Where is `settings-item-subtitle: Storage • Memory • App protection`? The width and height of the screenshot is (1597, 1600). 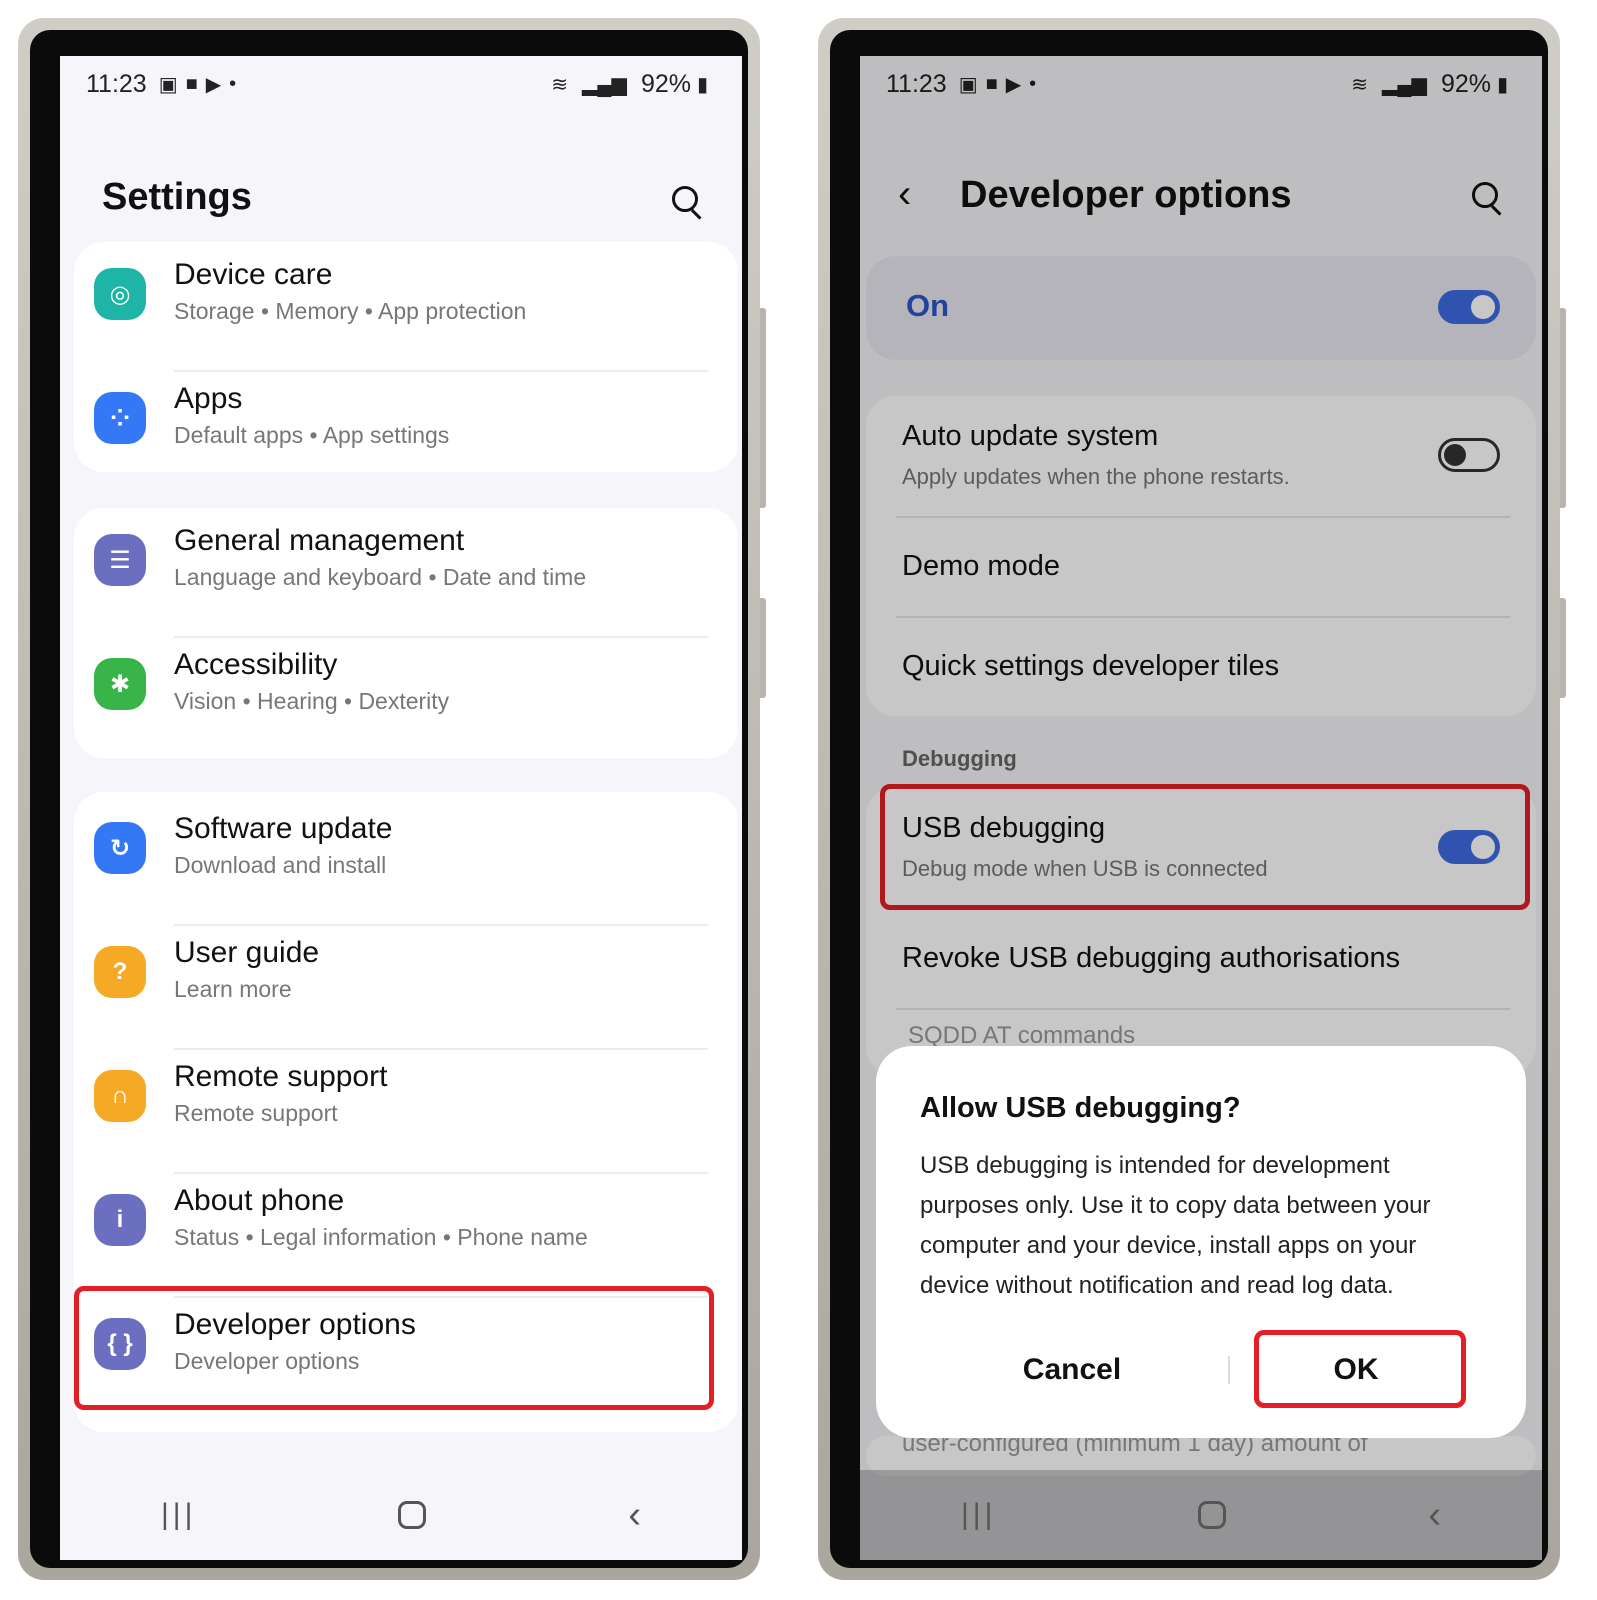
settings-item-subtitle: Storage • Memory • App protection is located at coordinates (350, 311).